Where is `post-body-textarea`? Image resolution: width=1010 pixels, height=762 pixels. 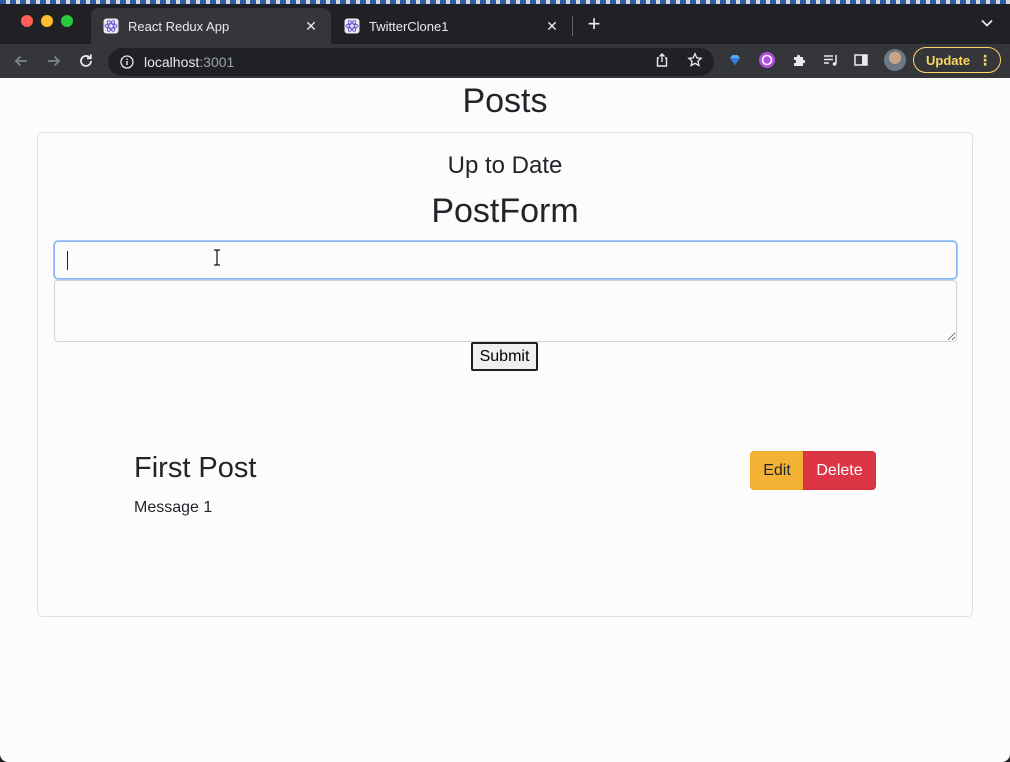 post-body-textarea is located at coordinates (505, 311).